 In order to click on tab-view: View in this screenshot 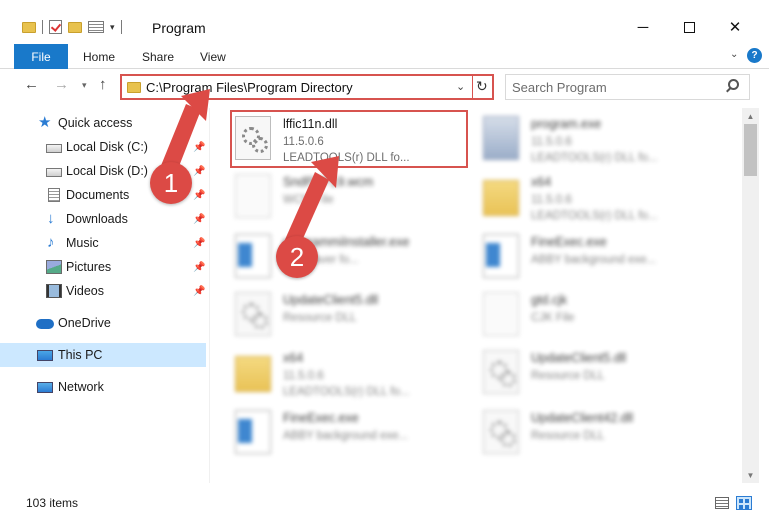, I will do `click(213, 56)`.